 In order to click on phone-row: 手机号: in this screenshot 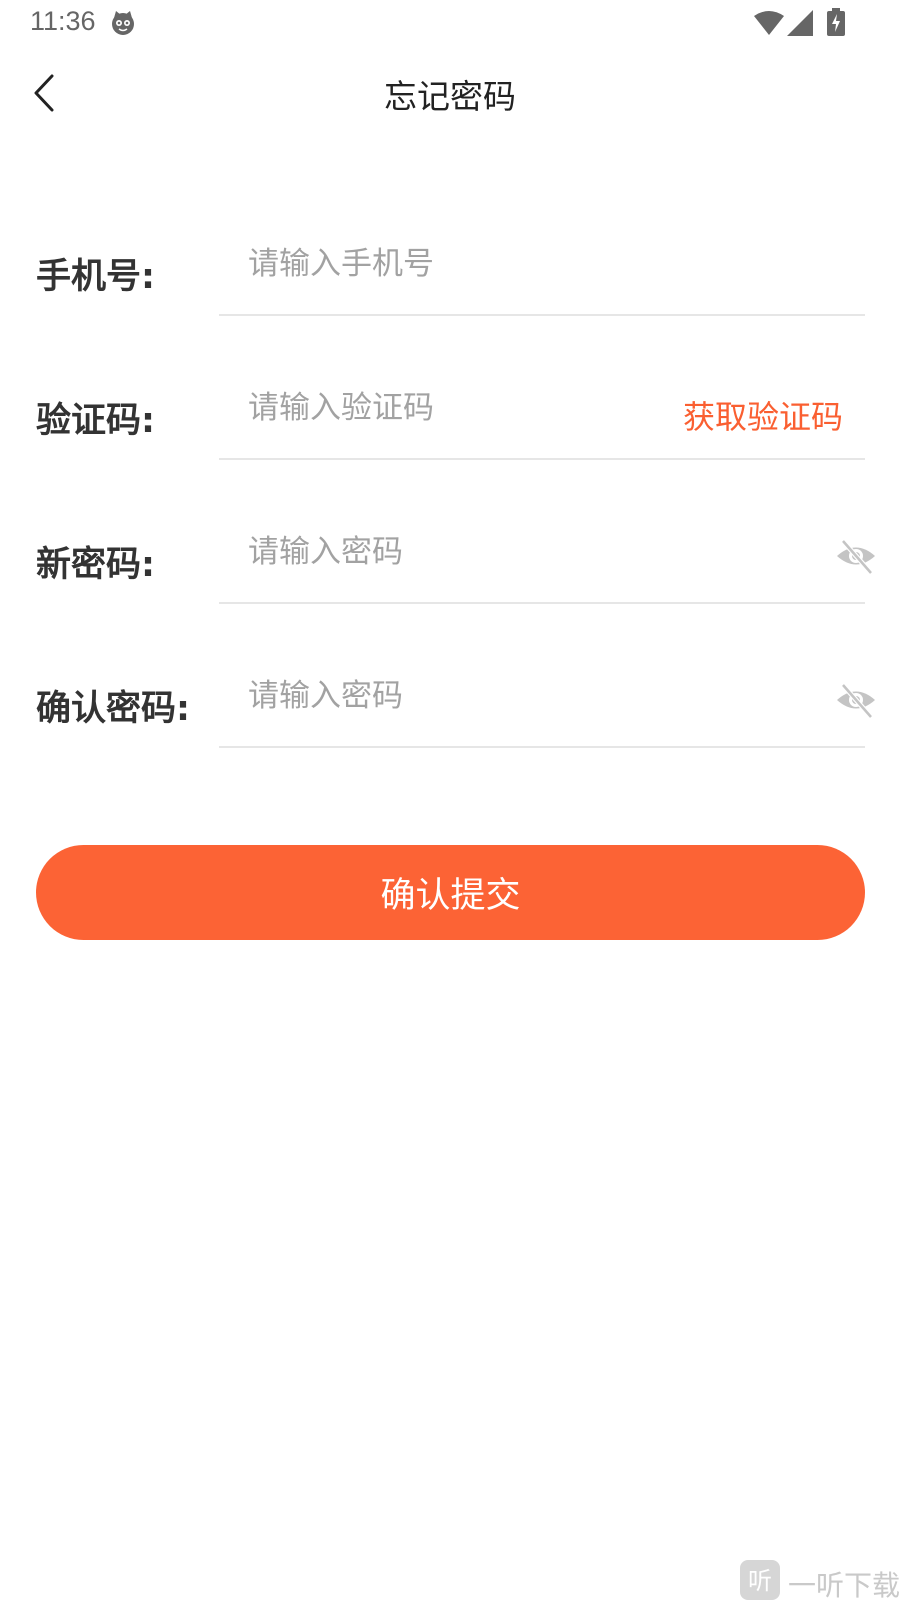, I will do `click(450, 280)`.